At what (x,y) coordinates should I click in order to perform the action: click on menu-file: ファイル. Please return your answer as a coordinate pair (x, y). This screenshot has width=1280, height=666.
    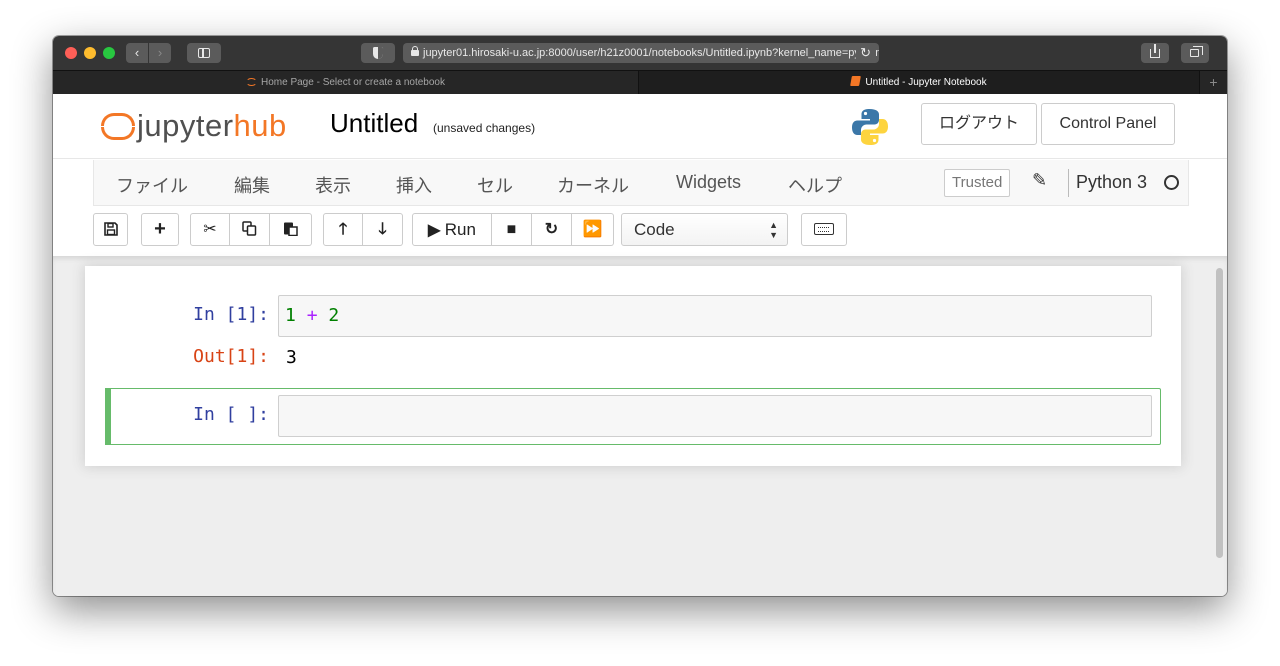
    Looking at the image, I should click on (152, 185).